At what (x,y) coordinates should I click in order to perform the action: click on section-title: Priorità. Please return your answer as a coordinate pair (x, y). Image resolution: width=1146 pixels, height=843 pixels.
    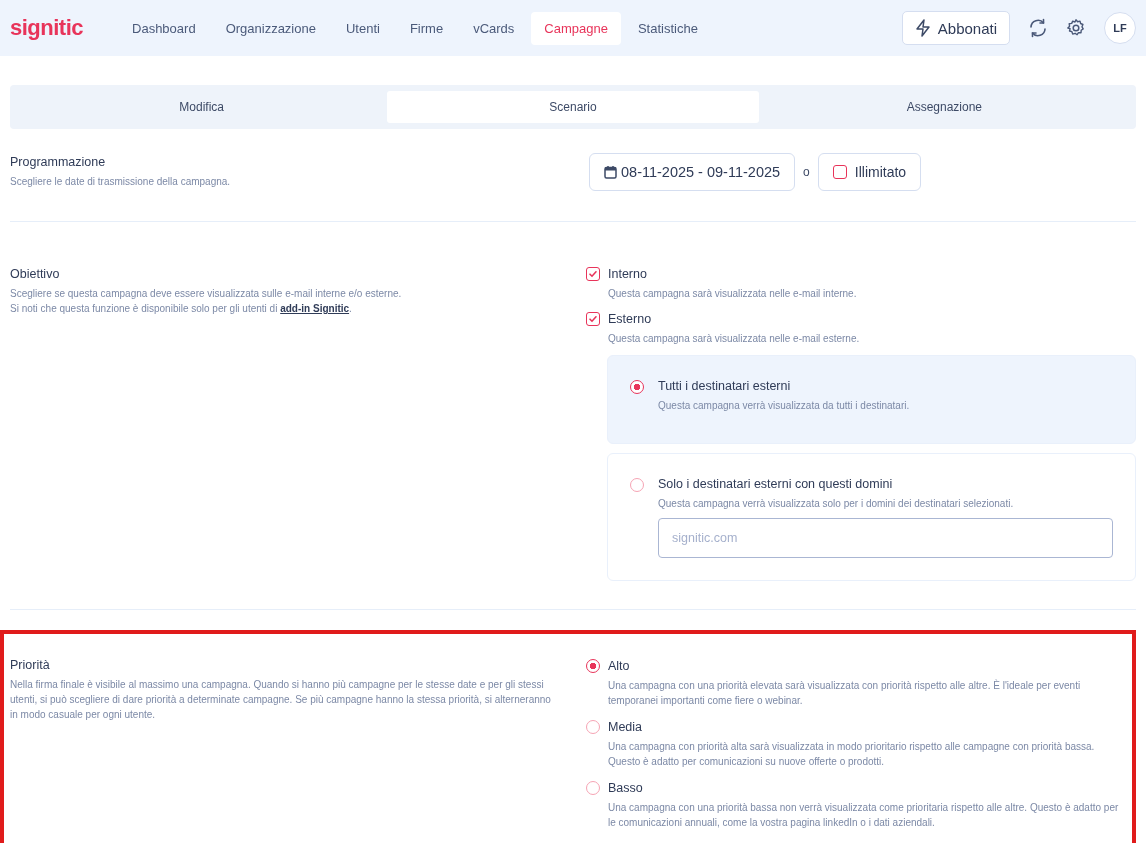
    Looking at the image, I should click on (30, 665).